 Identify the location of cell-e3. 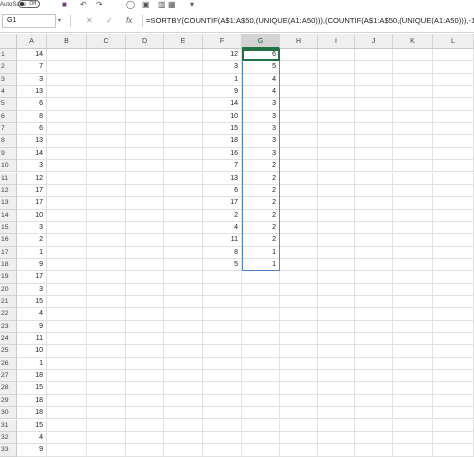
(183, 80).